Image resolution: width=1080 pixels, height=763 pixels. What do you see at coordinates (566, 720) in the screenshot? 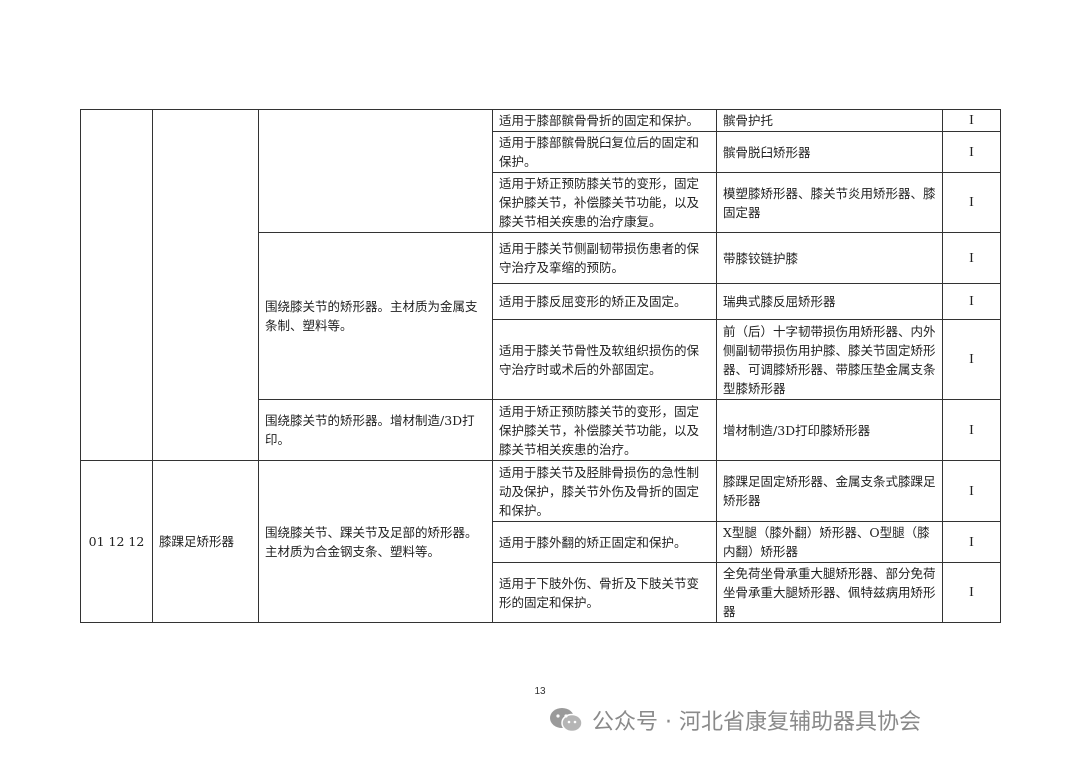
I see `wechat-icon` at bounding box center [566, 720].